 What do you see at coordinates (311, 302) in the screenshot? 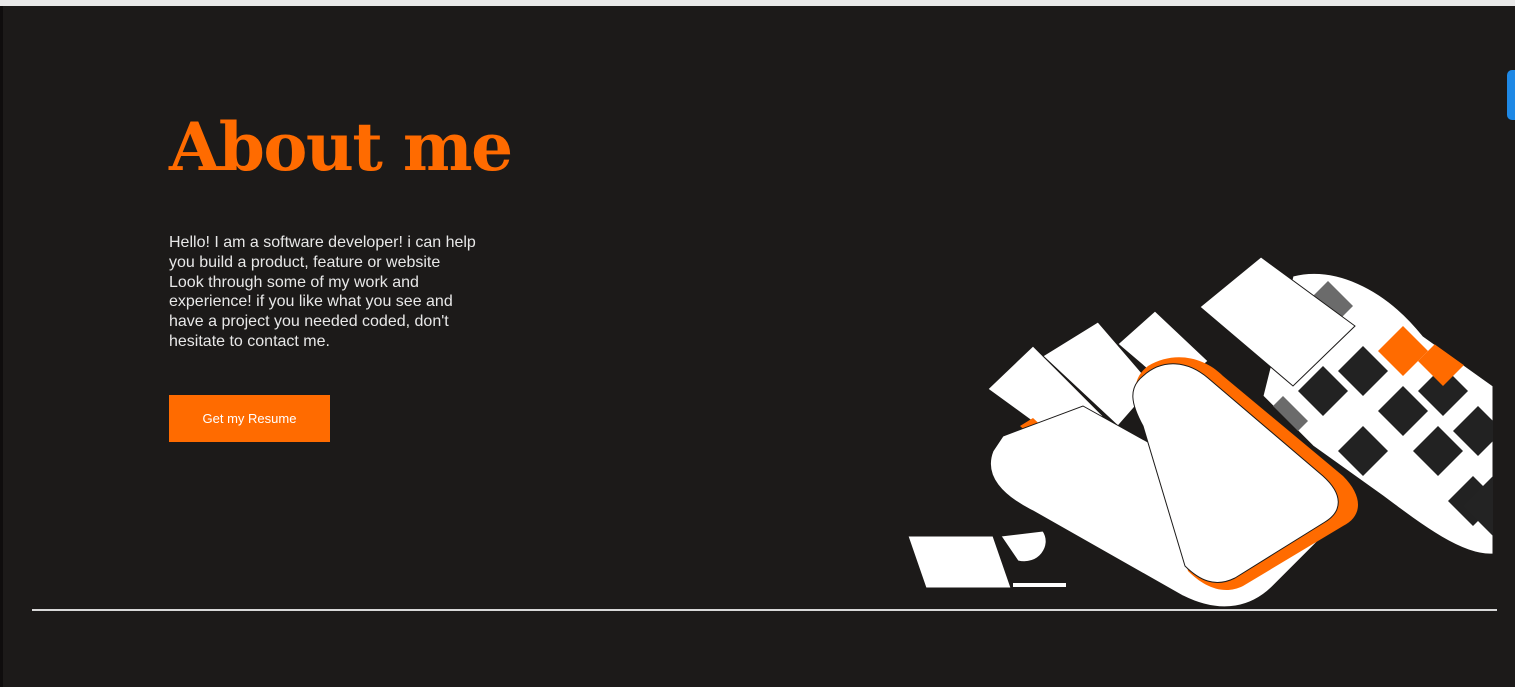
I see `bio-line: experience! if you like what you see and` at bounding box center [311, 302].